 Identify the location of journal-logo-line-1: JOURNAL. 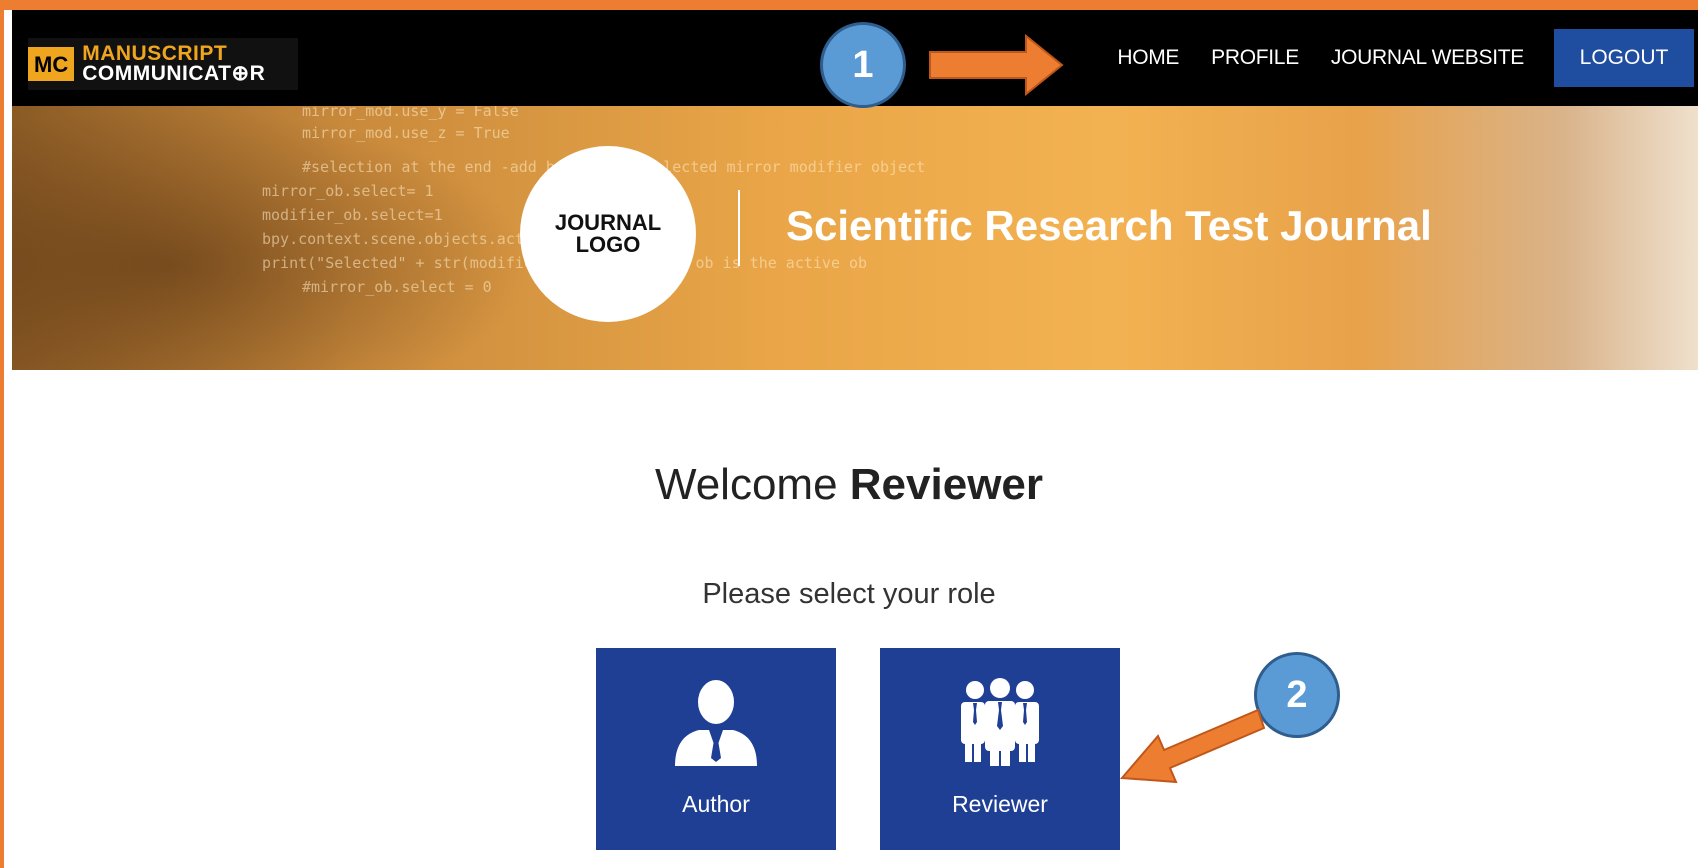
(608, 222).